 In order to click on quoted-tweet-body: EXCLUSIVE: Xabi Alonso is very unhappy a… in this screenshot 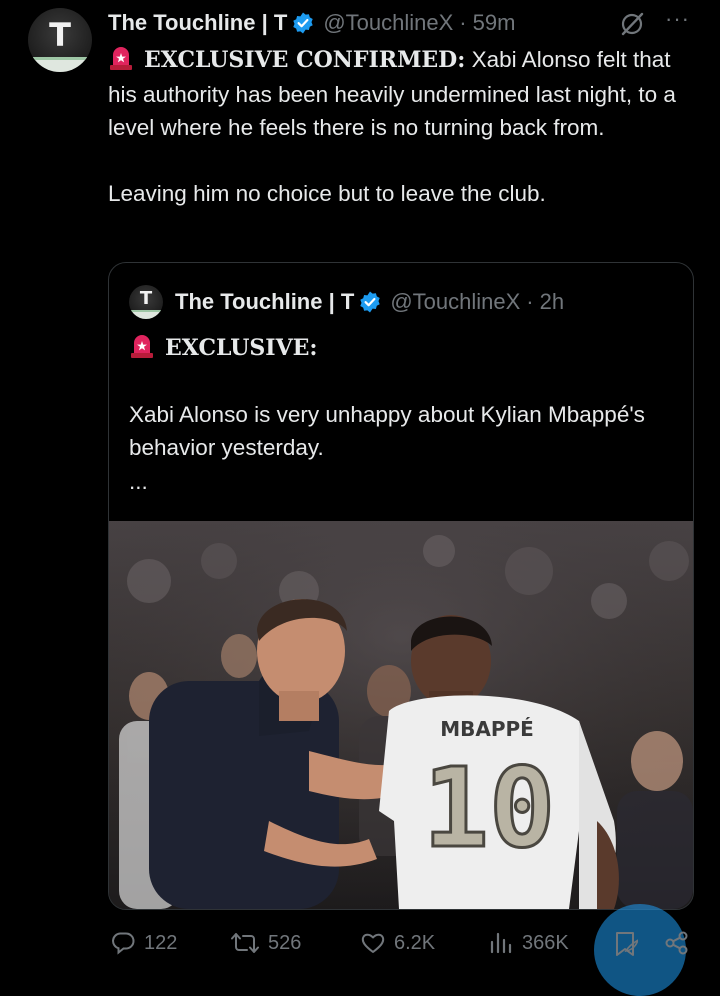, I will do `click(399, 414)`.